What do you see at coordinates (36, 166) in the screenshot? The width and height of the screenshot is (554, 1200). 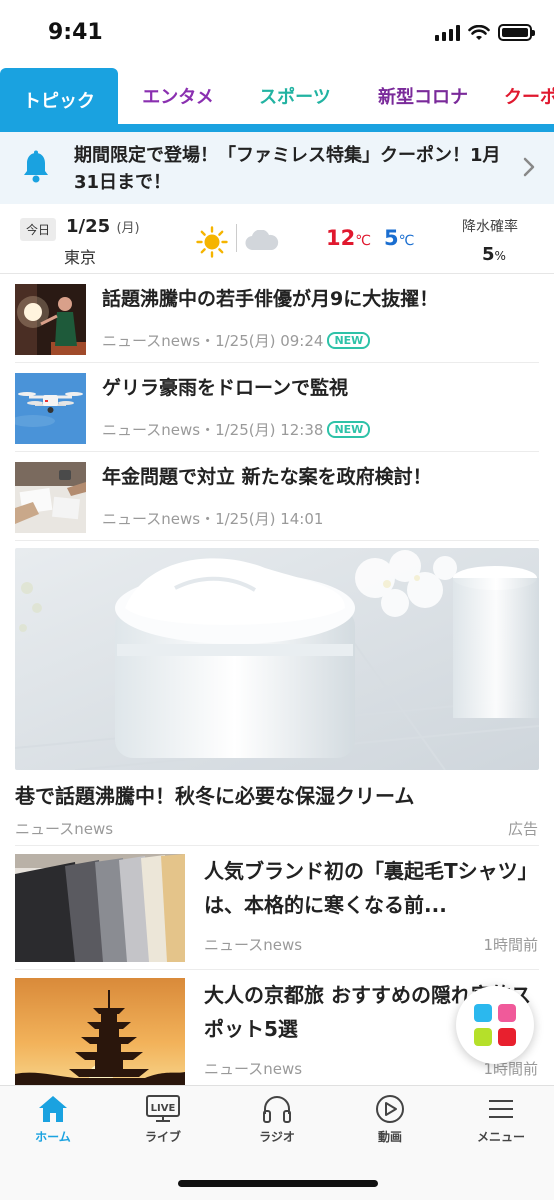 I see `bell-icon` at bounding box center [36, 166].